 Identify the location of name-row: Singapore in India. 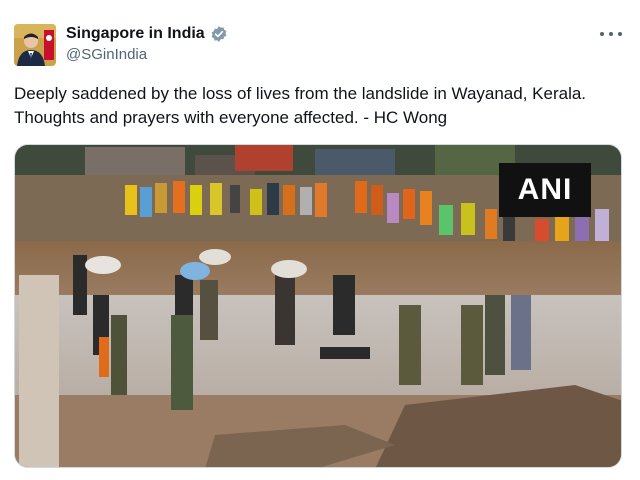
(147, 34).